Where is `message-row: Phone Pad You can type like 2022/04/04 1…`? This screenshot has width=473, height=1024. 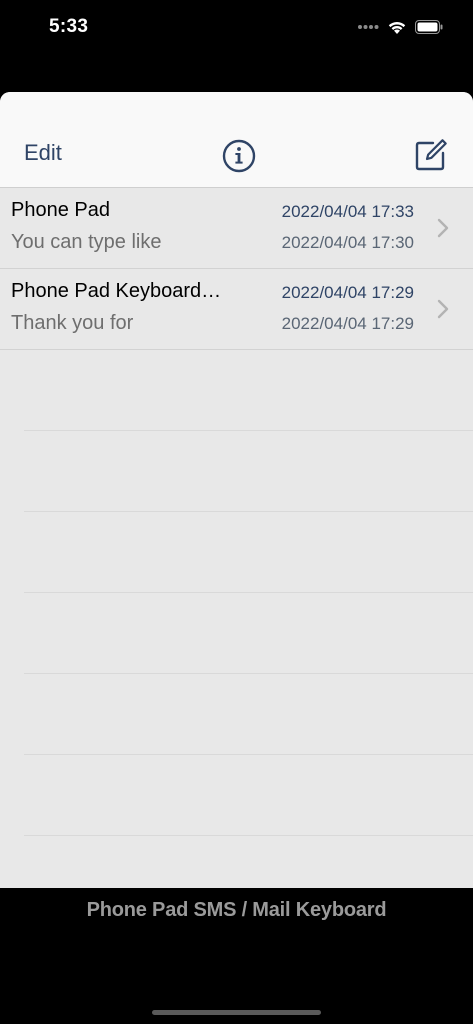 message-row: Phone Pad You can type like 2022/04/04 1… is located at coordinates (236, 228).